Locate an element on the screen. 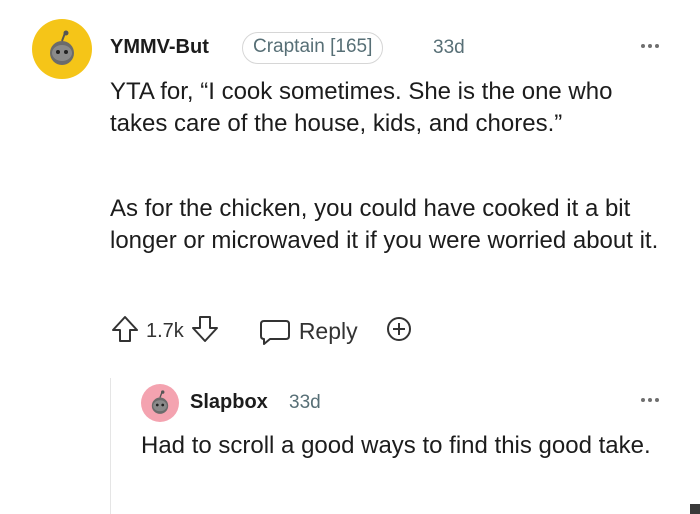 The image size is (700, 514). vote-count: 1.7k is located at coordinates (165, 331).